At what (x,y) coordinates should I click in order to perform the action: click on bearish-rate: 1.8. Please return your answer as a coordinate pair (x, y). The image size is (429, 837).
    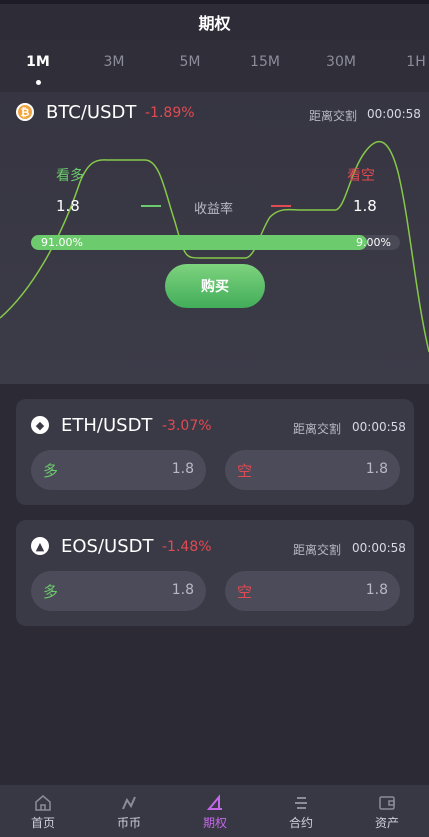
    Looking at the image, I should click on (365, 206).